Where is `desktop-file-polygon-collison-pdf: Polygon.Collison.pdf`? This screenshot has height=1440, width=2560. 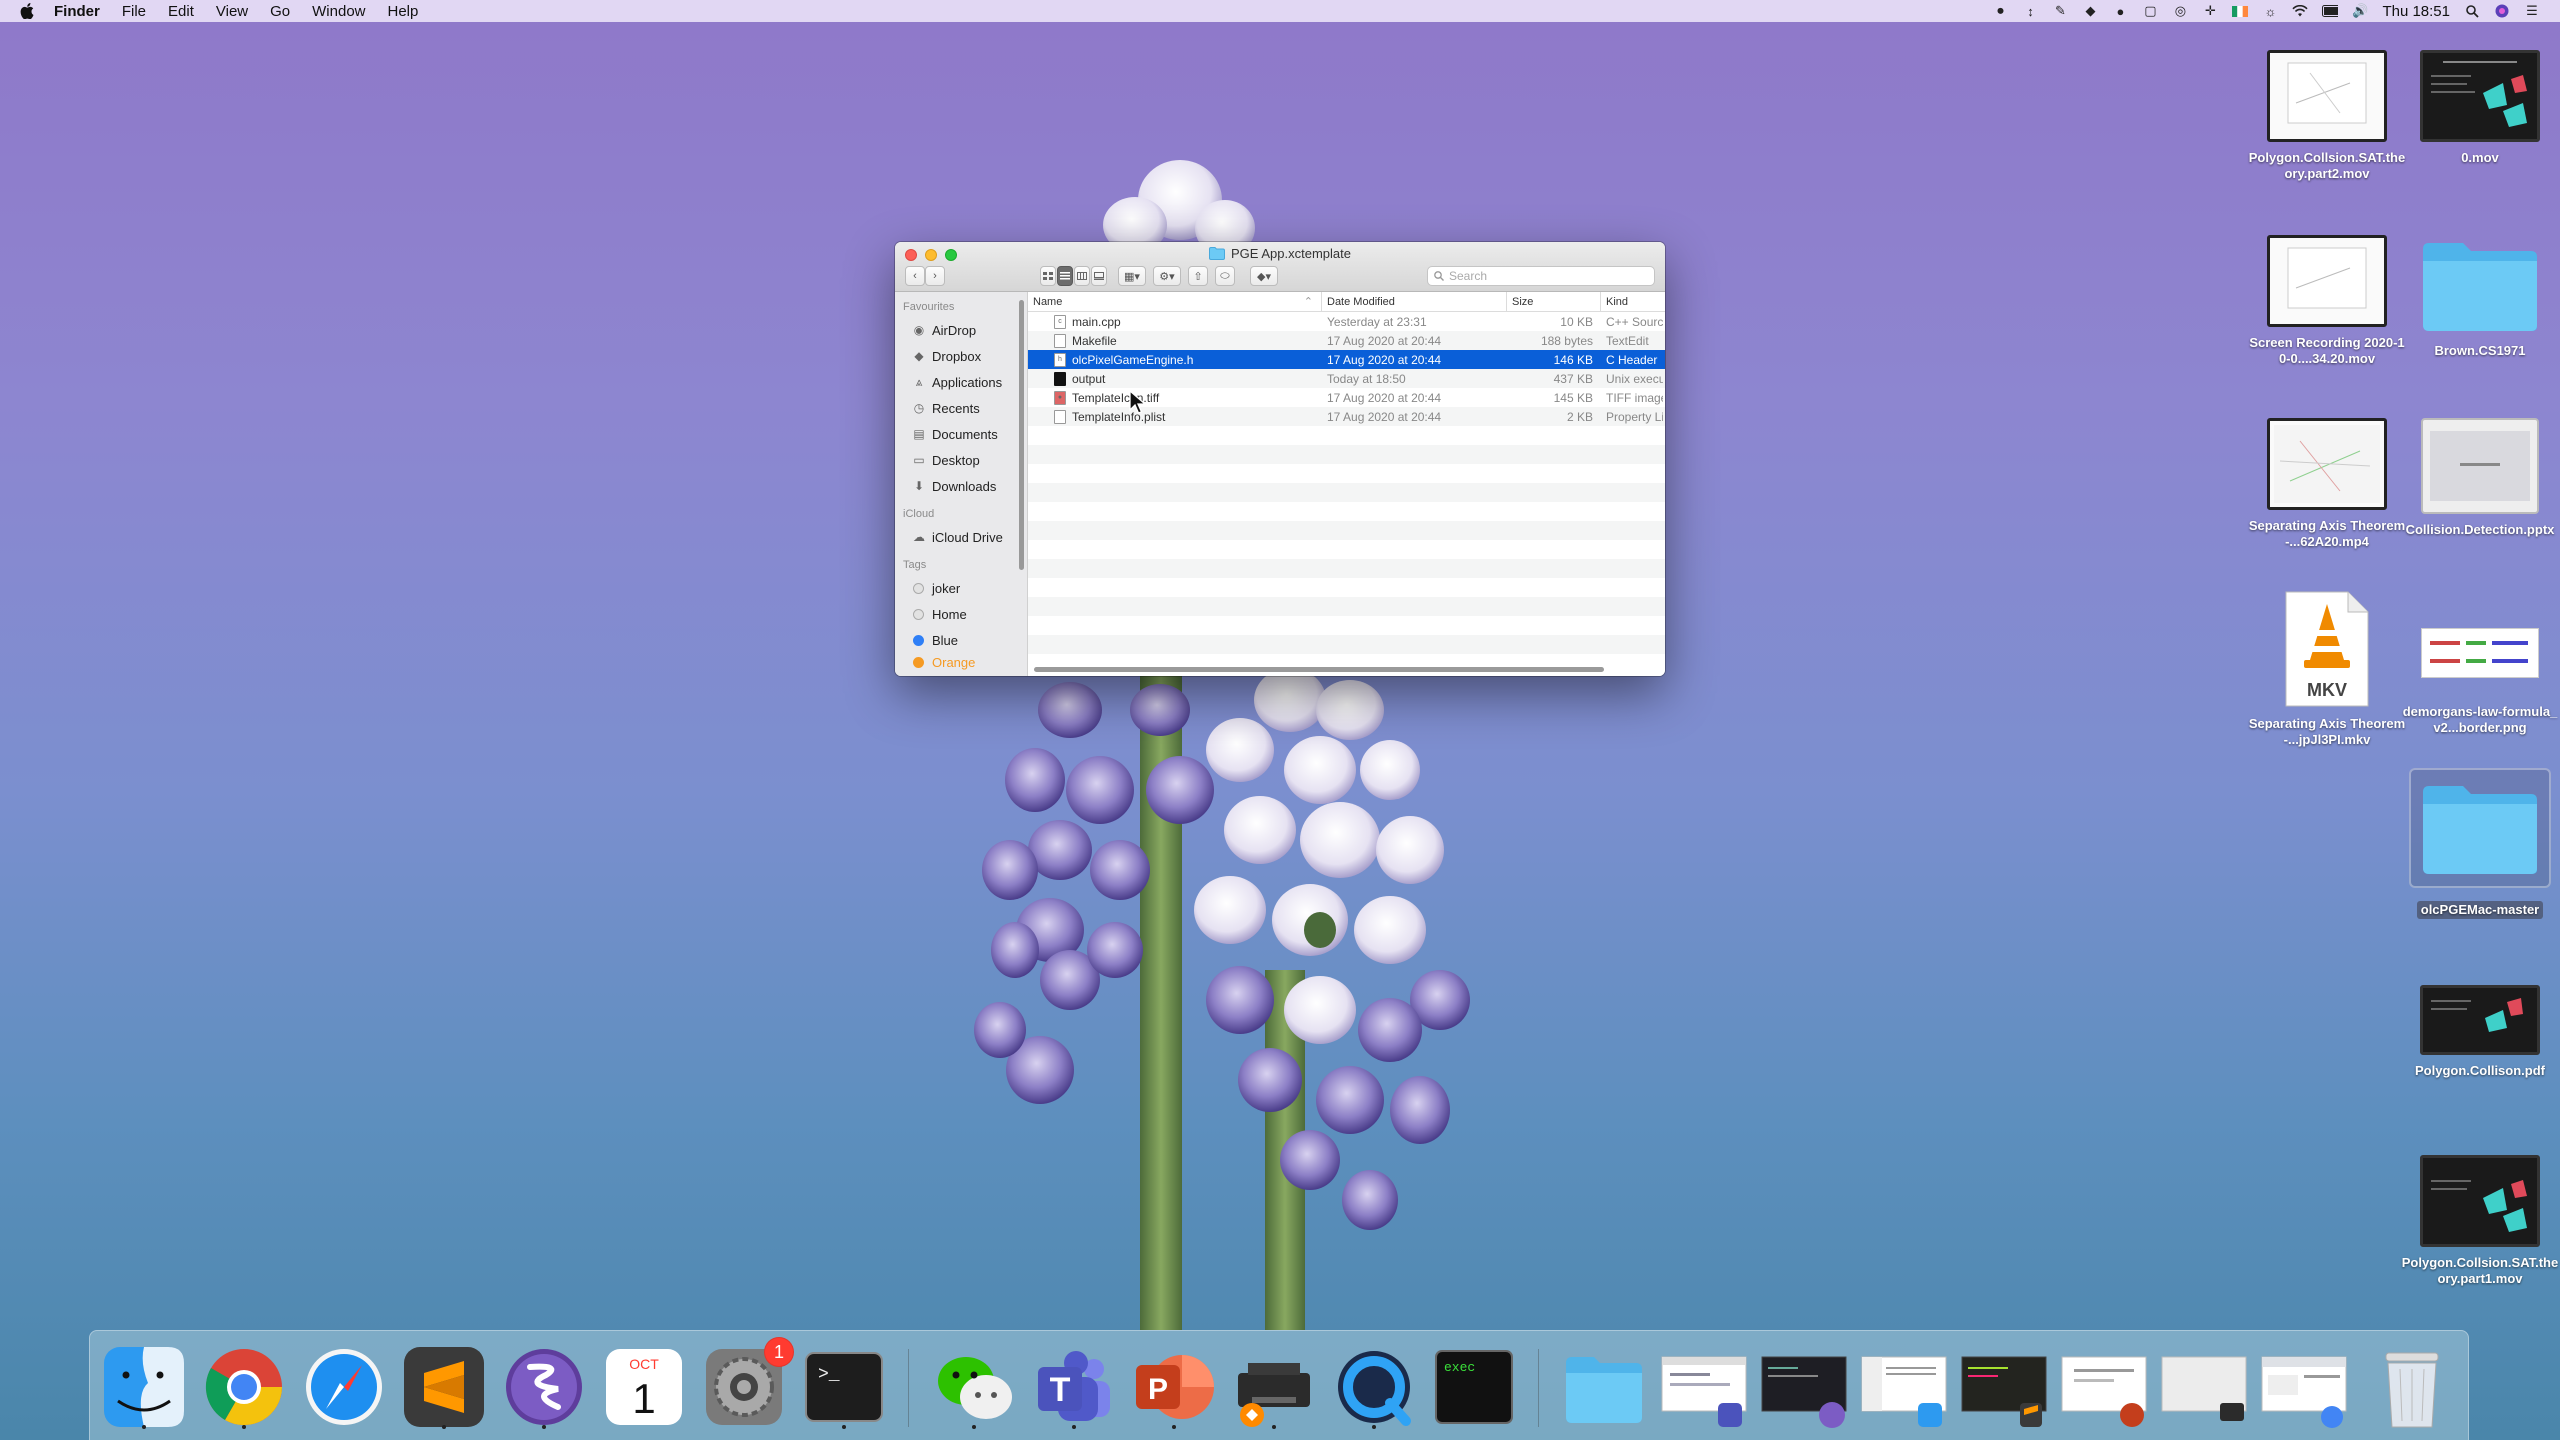 desktop-file-polygon-collison-pdf: Polygon.Collison.pdf is located at coordinates (2480, 1032).